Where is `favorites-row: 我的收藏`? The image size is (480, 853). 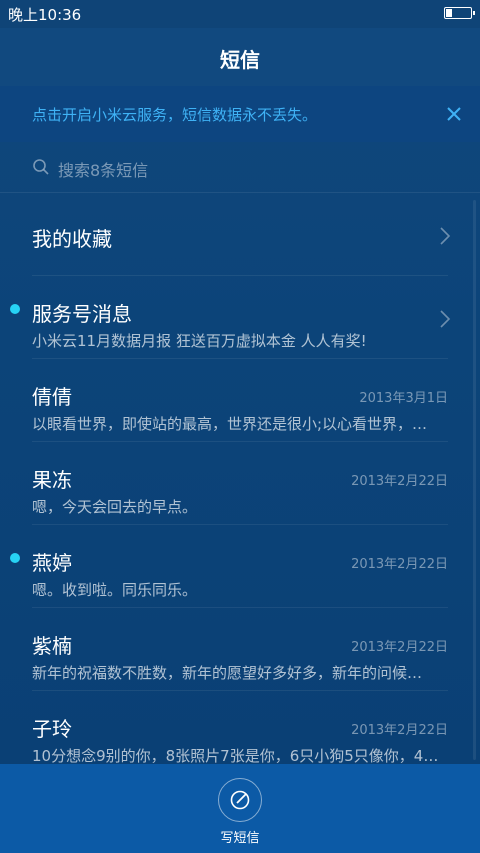
favorites-row: 我的收藏 is located at coordinates (240, 234).